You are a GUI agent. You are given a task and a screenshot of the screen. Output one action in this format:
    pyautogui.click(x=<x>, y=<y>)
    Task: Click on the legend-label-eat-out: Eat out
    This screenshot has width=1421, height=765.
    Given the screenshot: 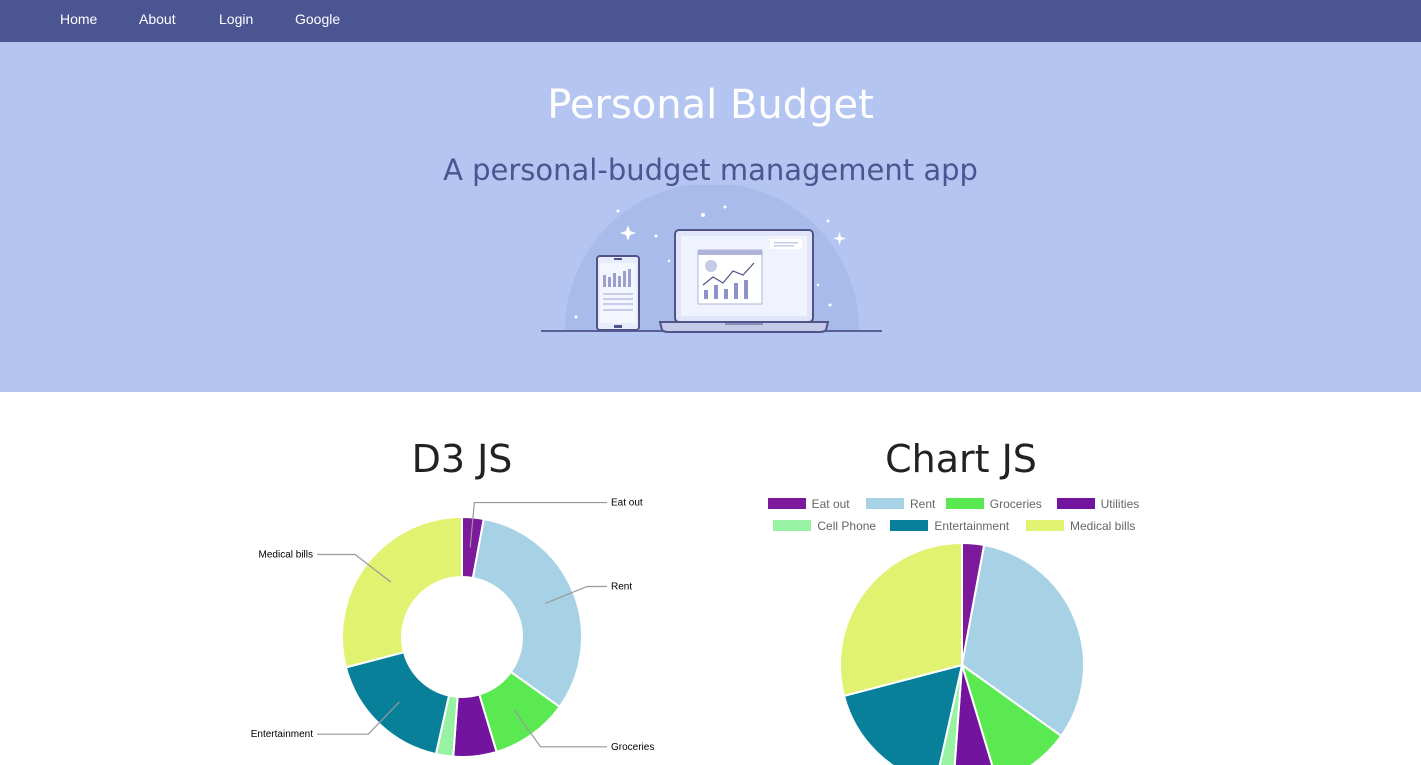 What is the action you would take?
    pyautogui.click(x=830, y=504)
    